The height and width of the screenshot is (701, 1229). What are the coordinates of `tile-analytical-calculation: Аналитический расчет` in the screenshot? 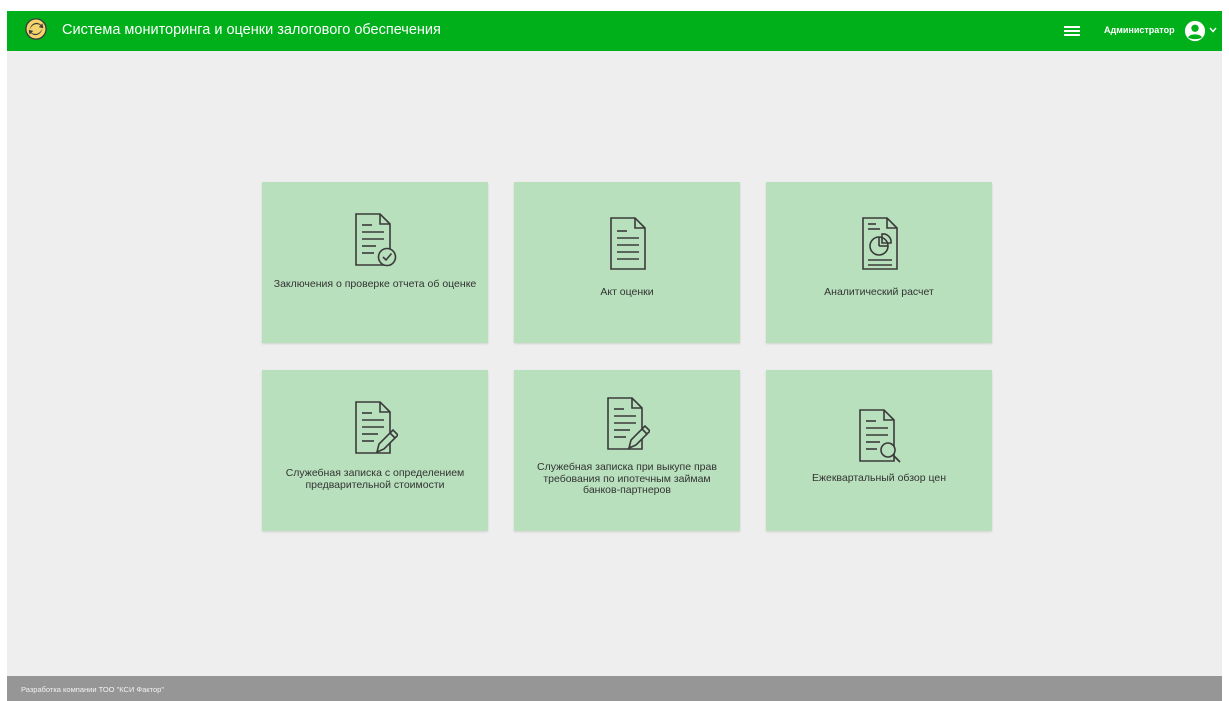 It's located at (879, 262).